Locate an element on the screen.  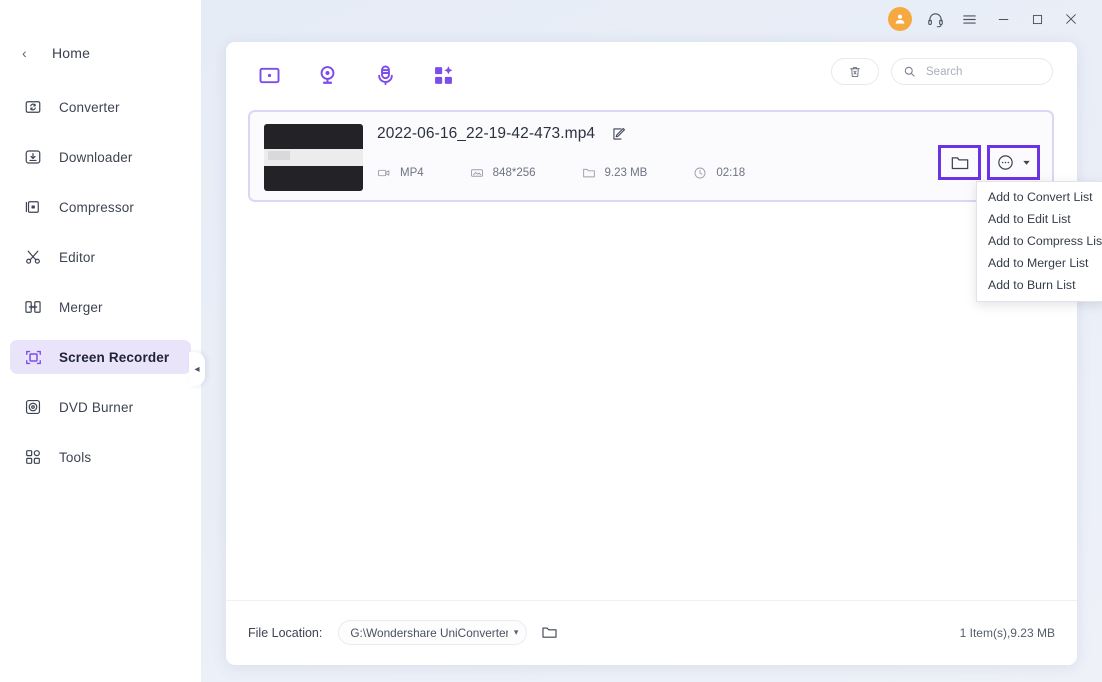
resolution-icon is located at coordinates (477, 173).